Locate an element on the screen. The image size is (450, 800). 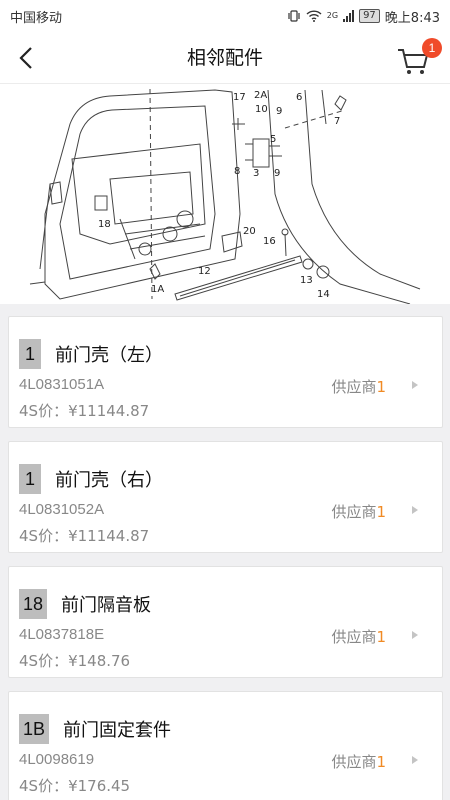
part-code: 4L0831052A is located at coordinates (62, 509).